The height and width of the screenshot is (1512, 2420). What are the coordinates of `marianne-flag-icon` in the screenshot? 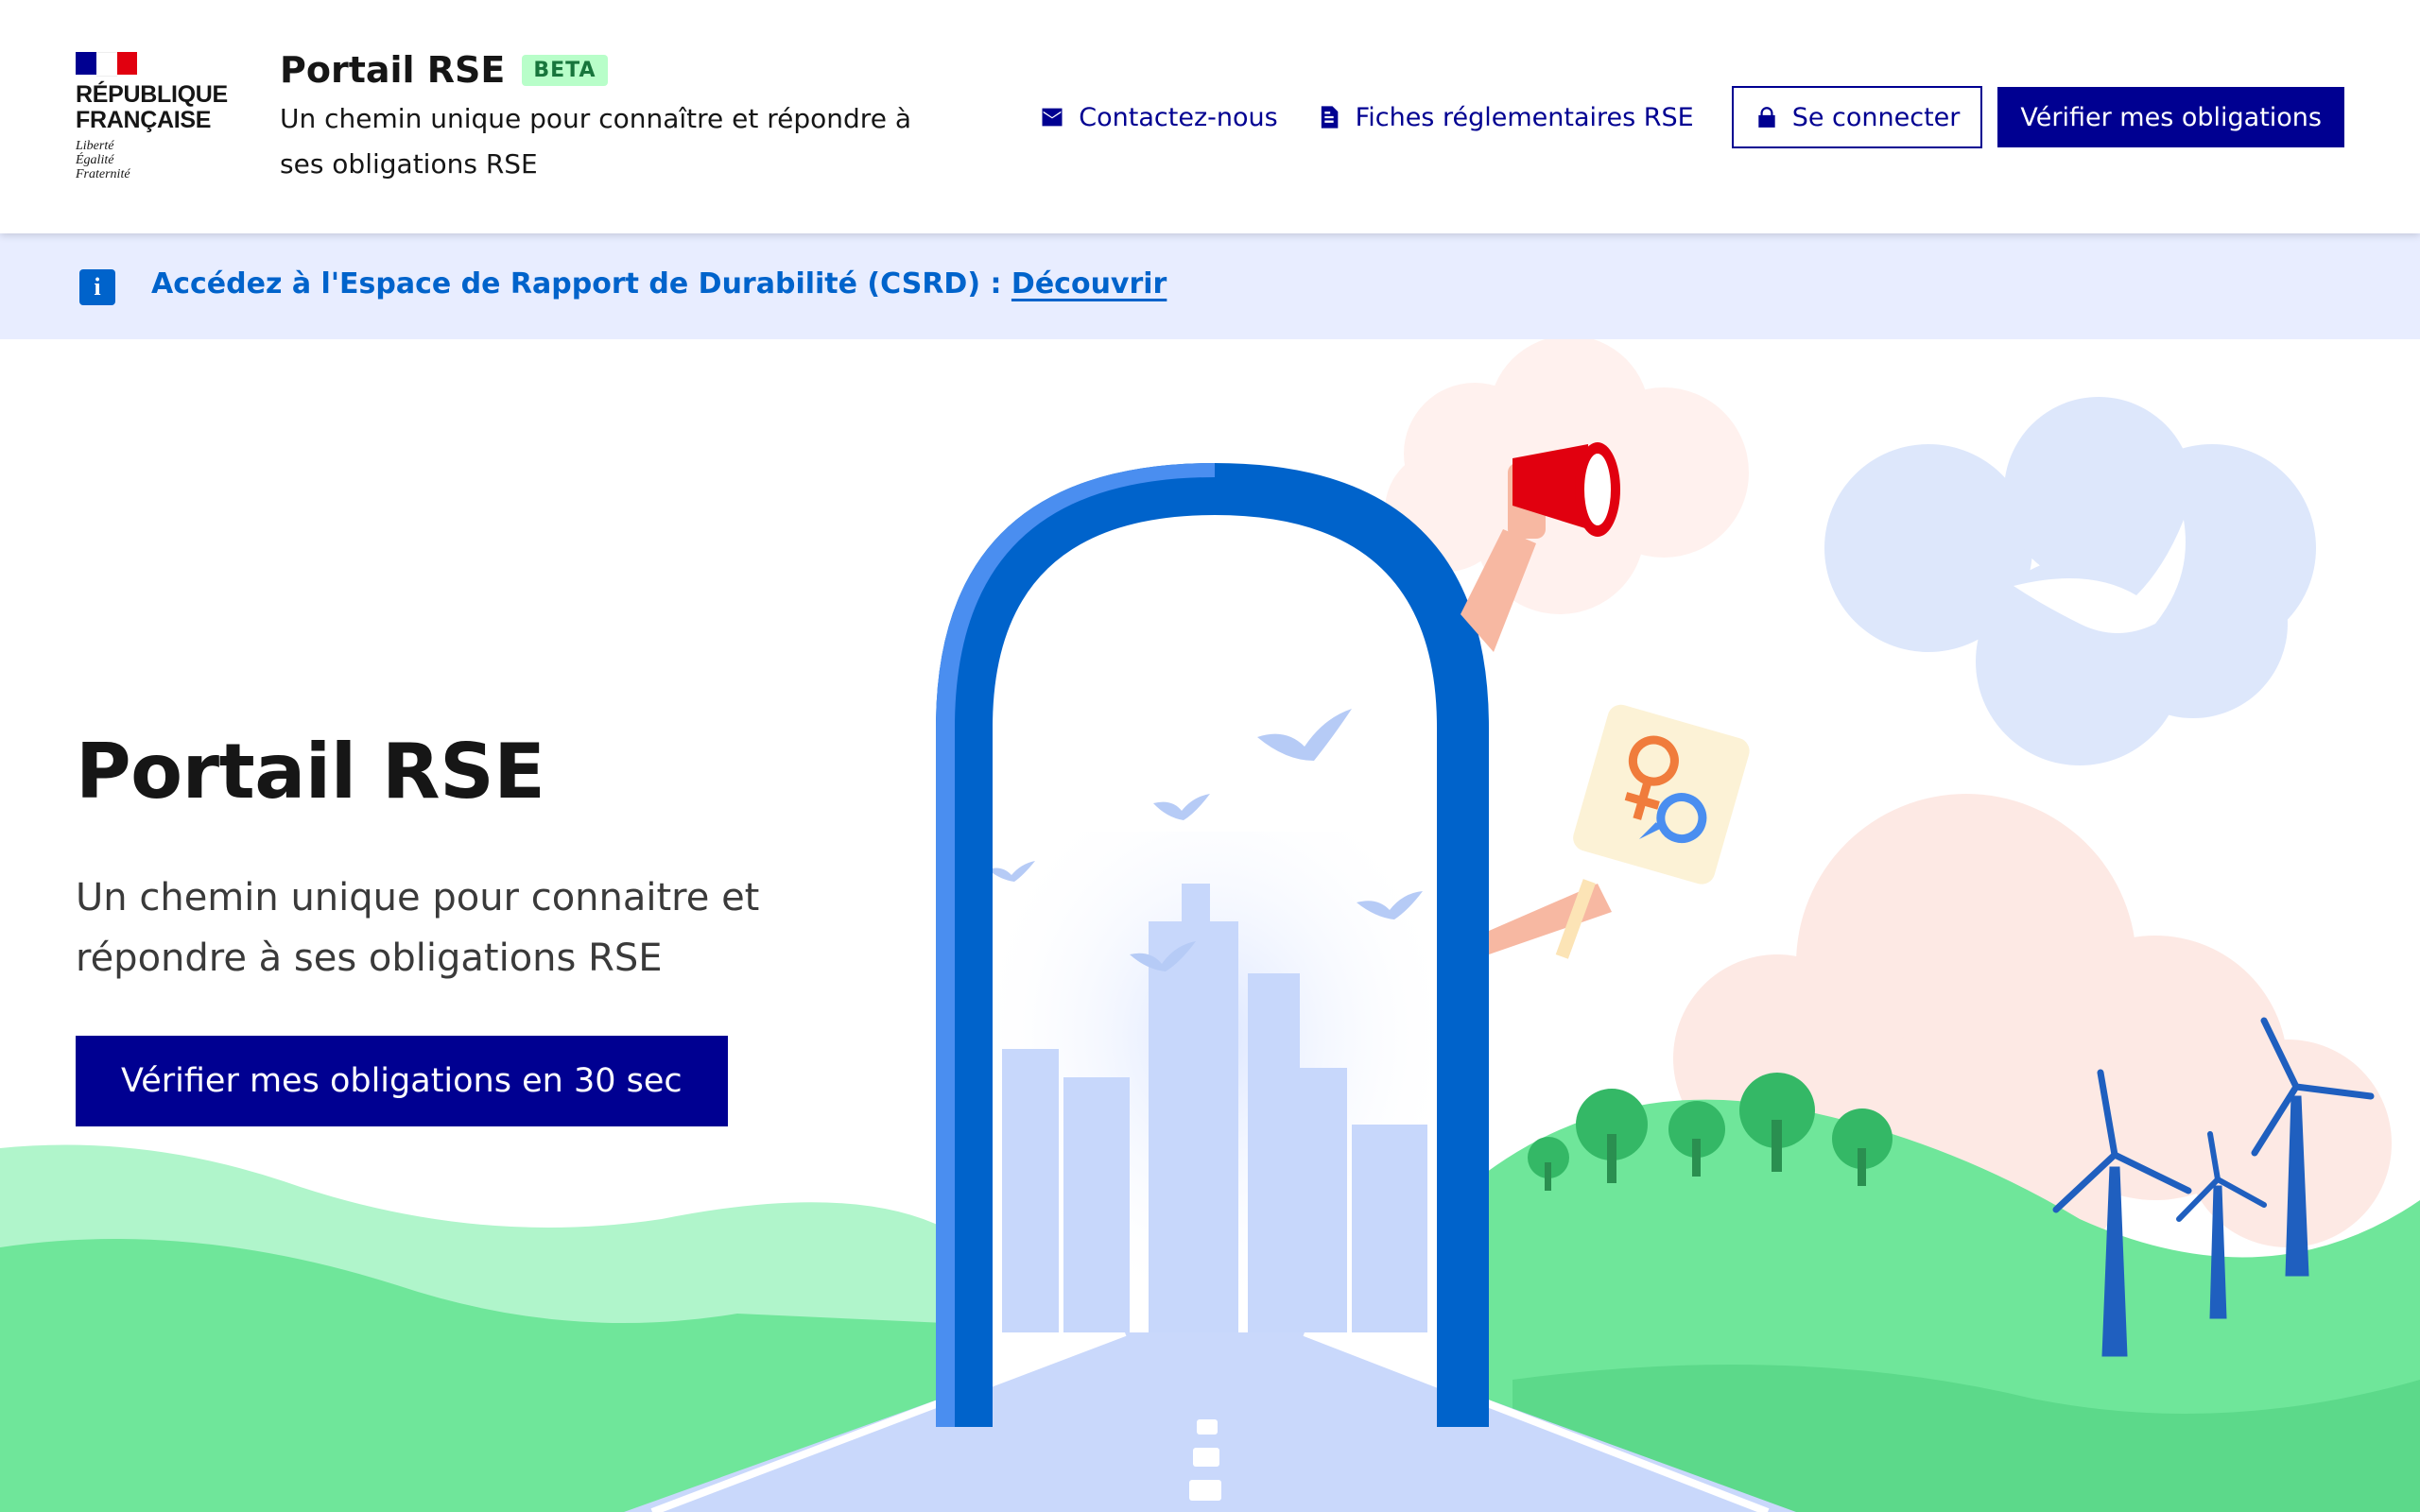 It's located at (107, 64).